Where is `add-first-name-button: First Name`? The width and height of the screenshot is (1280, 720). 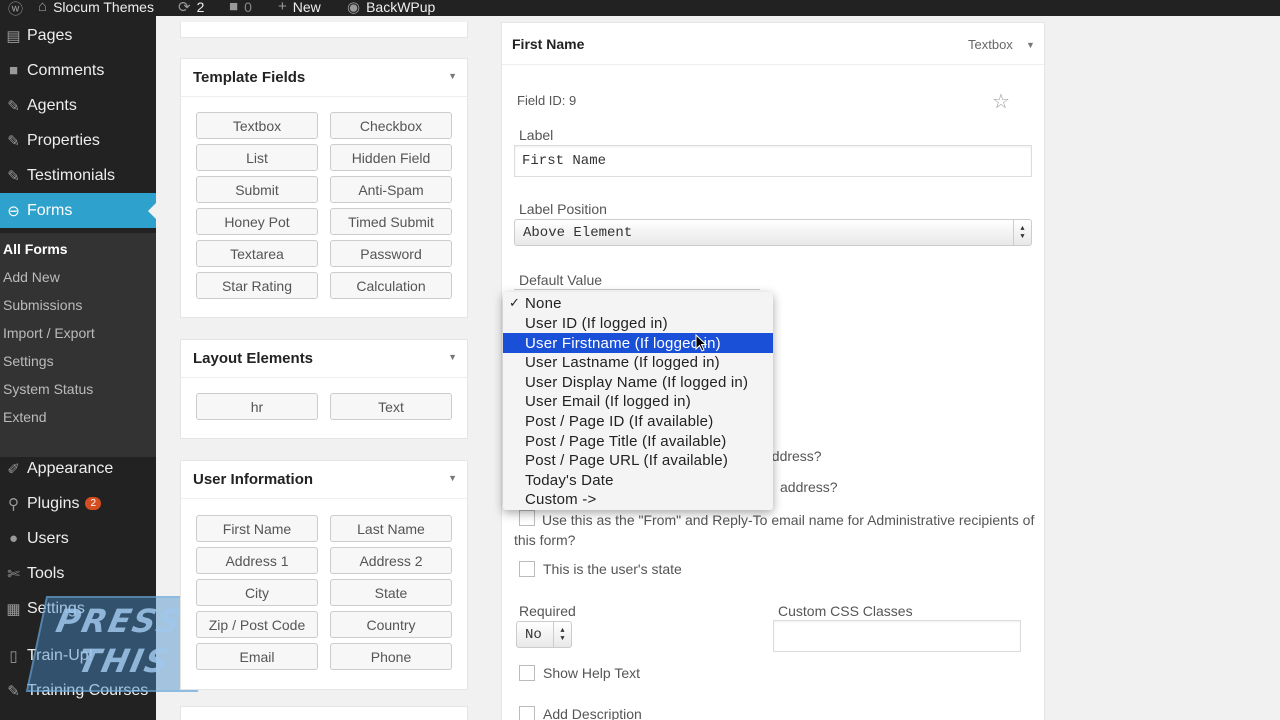 add-first-name-button: First Name is located at coordinates (257, 528).